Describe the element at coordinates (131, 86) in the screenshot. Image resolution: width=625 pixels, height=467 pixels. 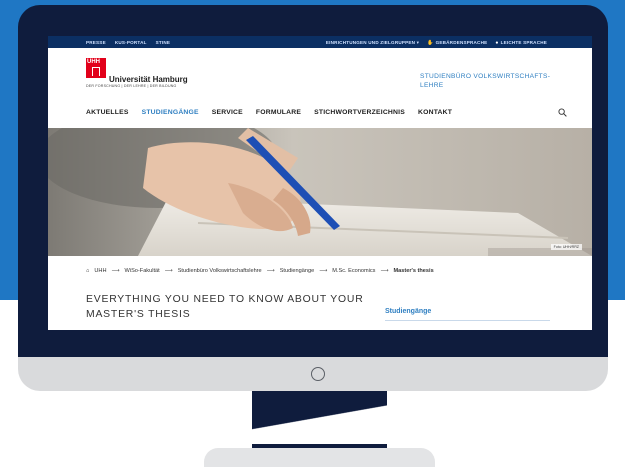
I see `university-tagline: DER FORSCHUNG | DER LEHRE | DER BILDUNG` at that location.